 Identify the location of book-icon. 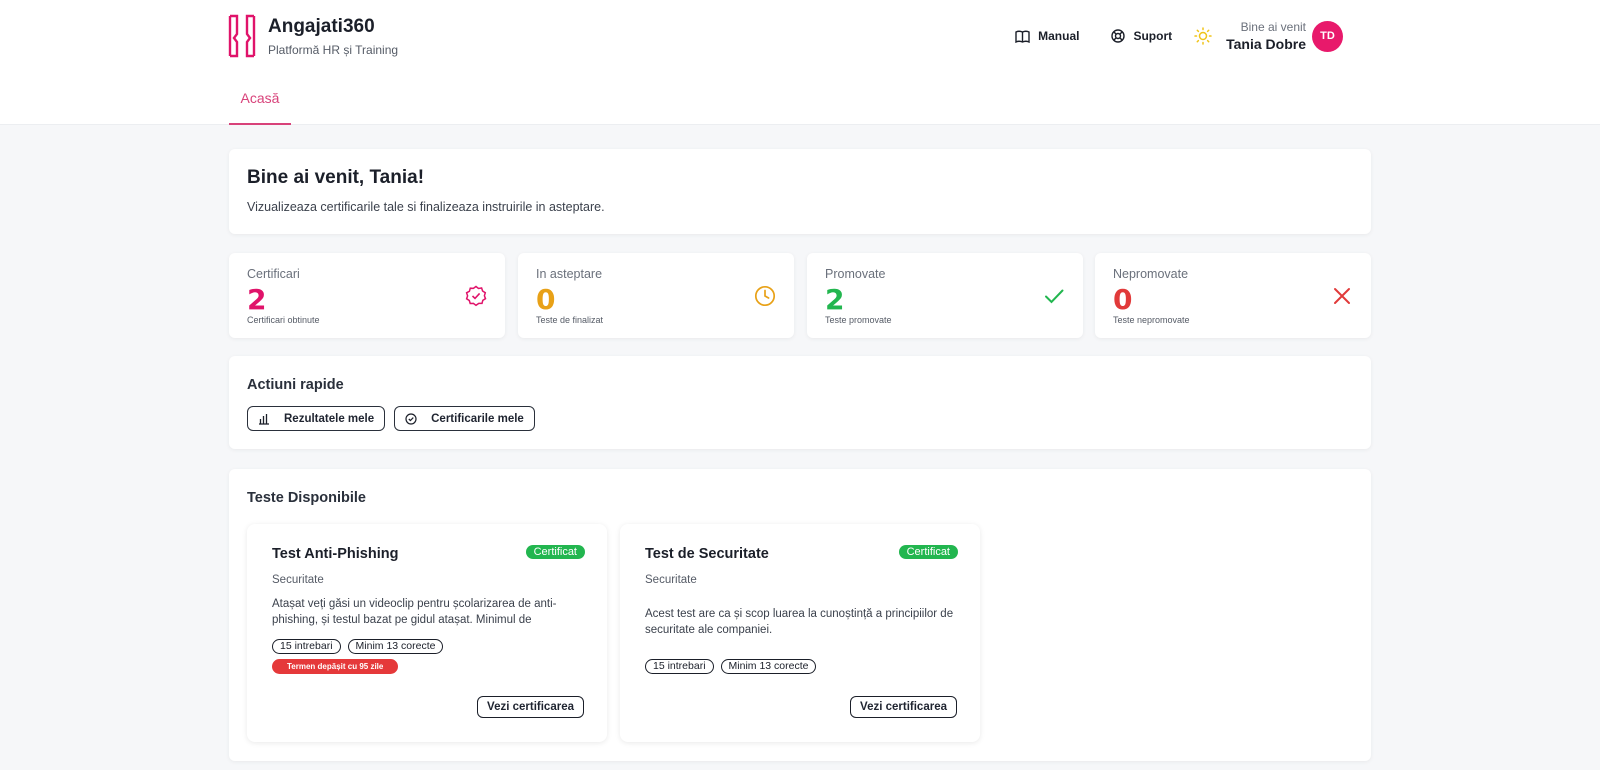
(1022, 36).